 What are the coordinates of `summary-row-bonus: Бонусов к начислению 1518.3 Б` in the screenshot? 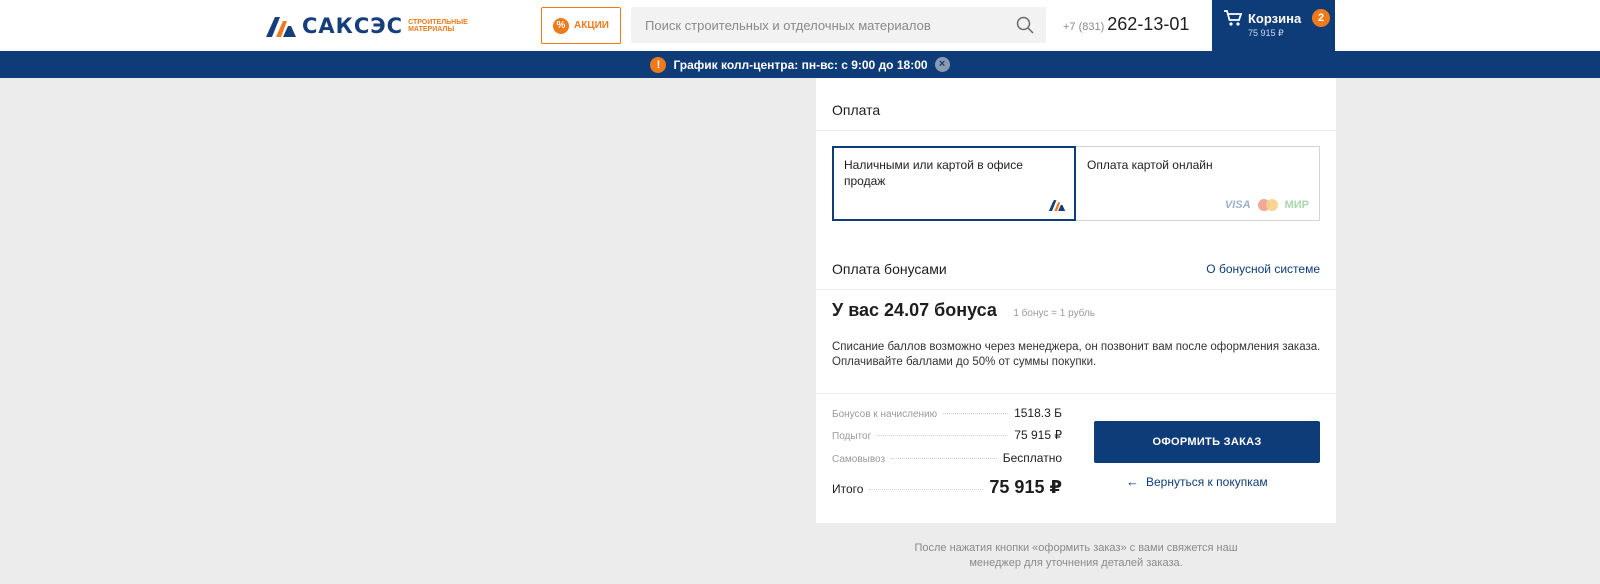 It's located at (947, 413).